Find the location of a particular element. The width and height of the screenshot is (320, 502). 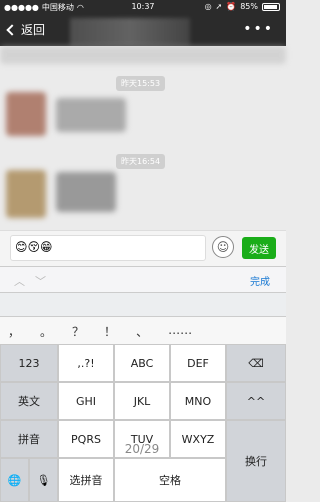

key-emoticon: ^^ is located at coordinates (256, 401).